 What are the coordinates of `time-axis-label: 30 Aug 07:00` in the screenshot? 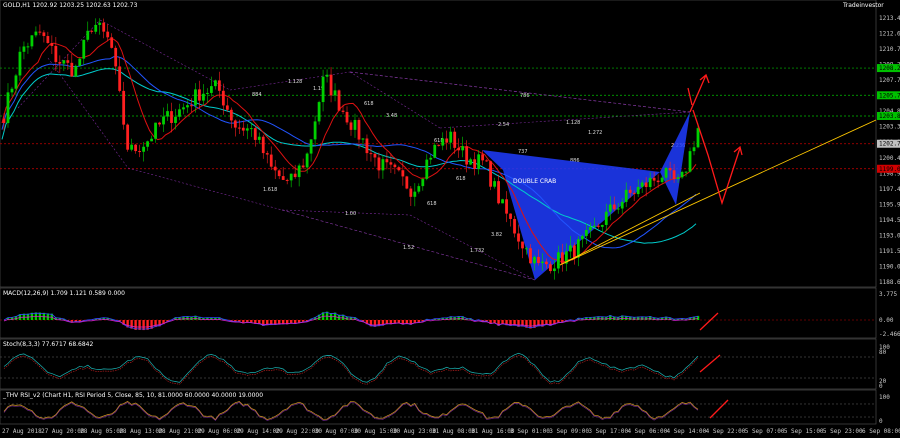 It's located at (337, 431).